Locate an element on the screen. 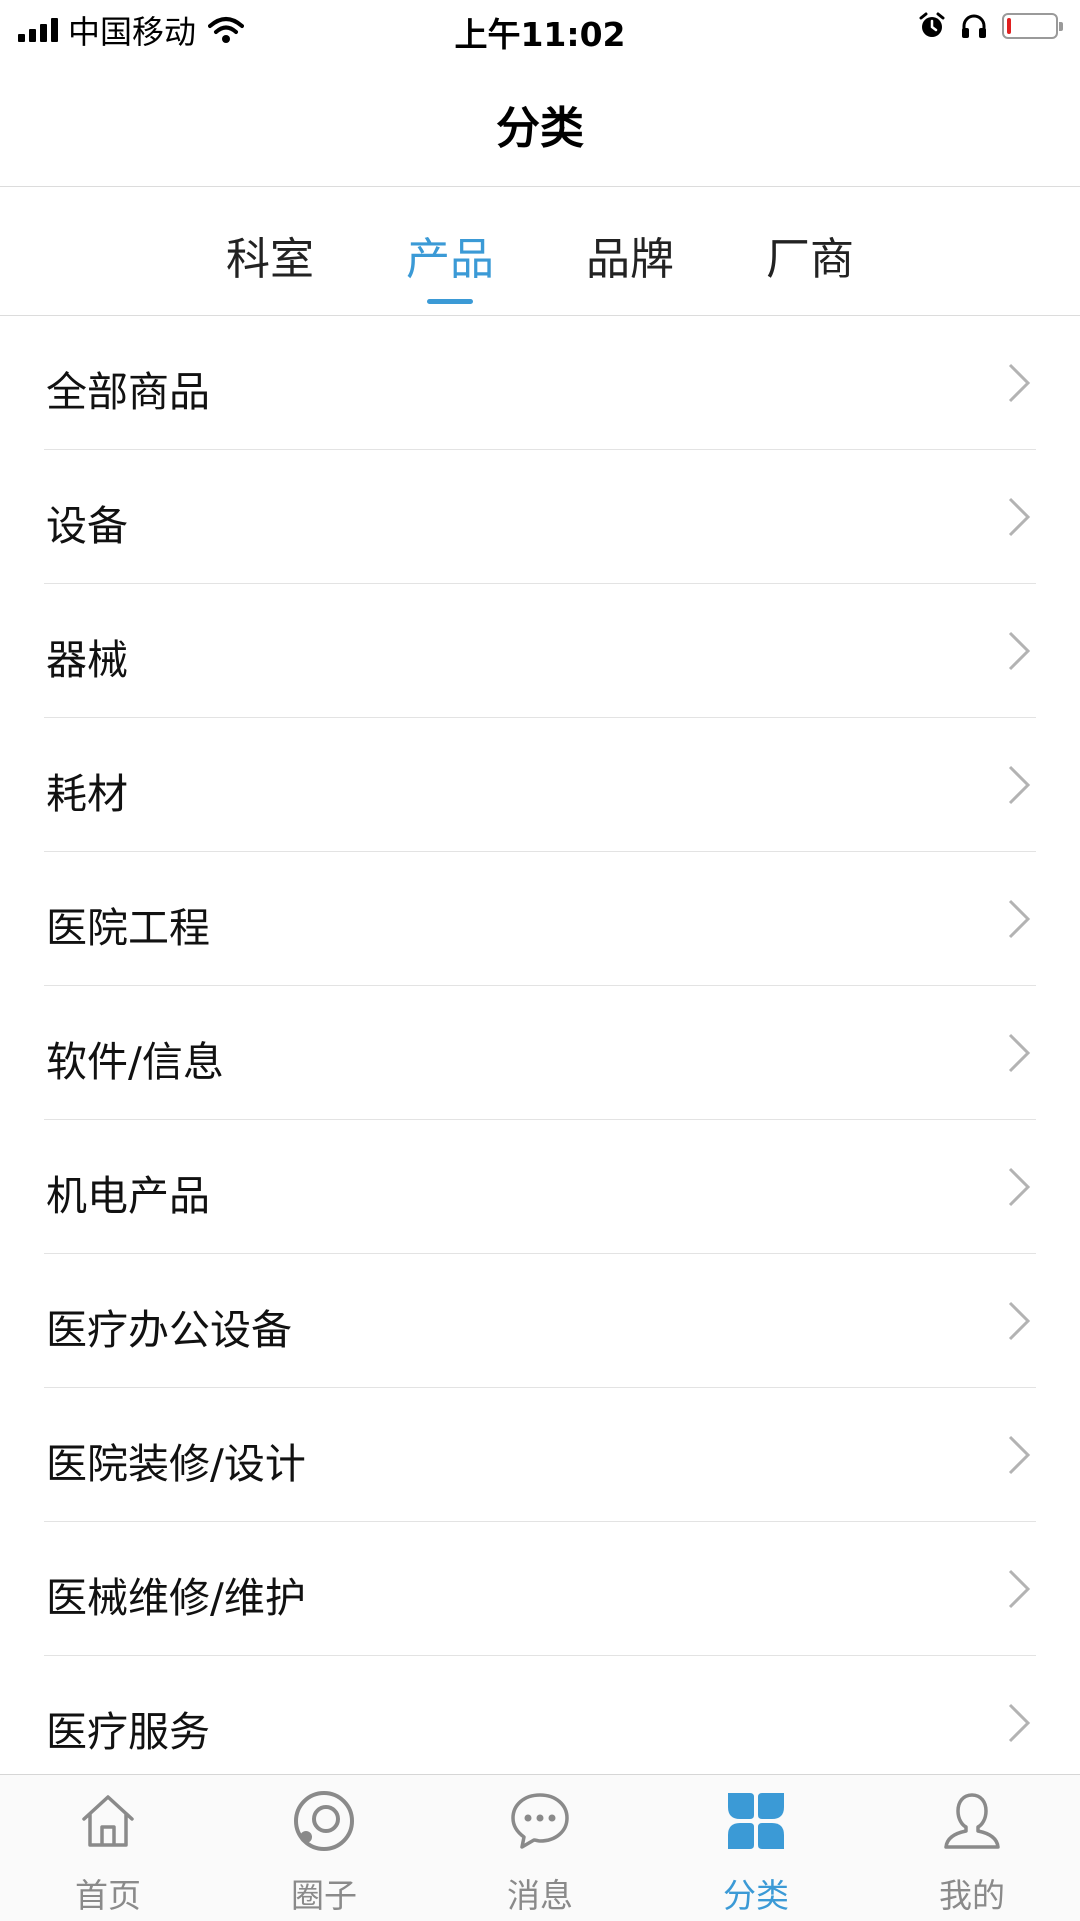  tabbar-circle: 圈子 is located at coordinates (324, 1848).